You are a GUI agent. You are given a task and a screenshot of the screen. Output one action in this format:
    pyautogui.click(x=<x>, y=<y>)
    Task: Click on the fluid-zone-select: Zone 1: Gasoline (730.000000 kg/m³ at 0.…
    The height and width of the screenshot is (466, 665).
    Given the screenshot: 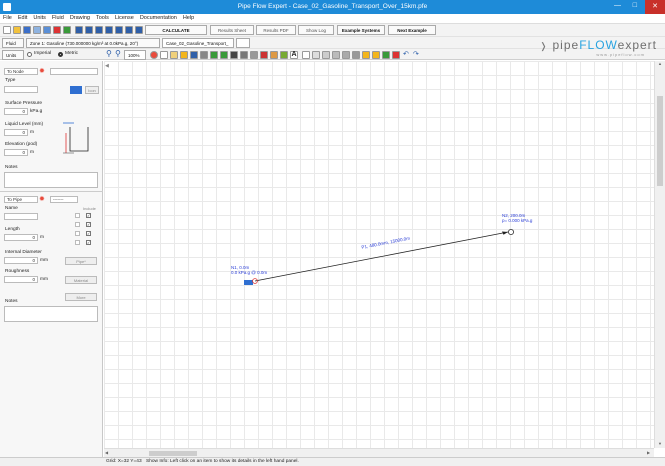 What is the action you would take?
    pyautogui.click(x=93, y=43)
    